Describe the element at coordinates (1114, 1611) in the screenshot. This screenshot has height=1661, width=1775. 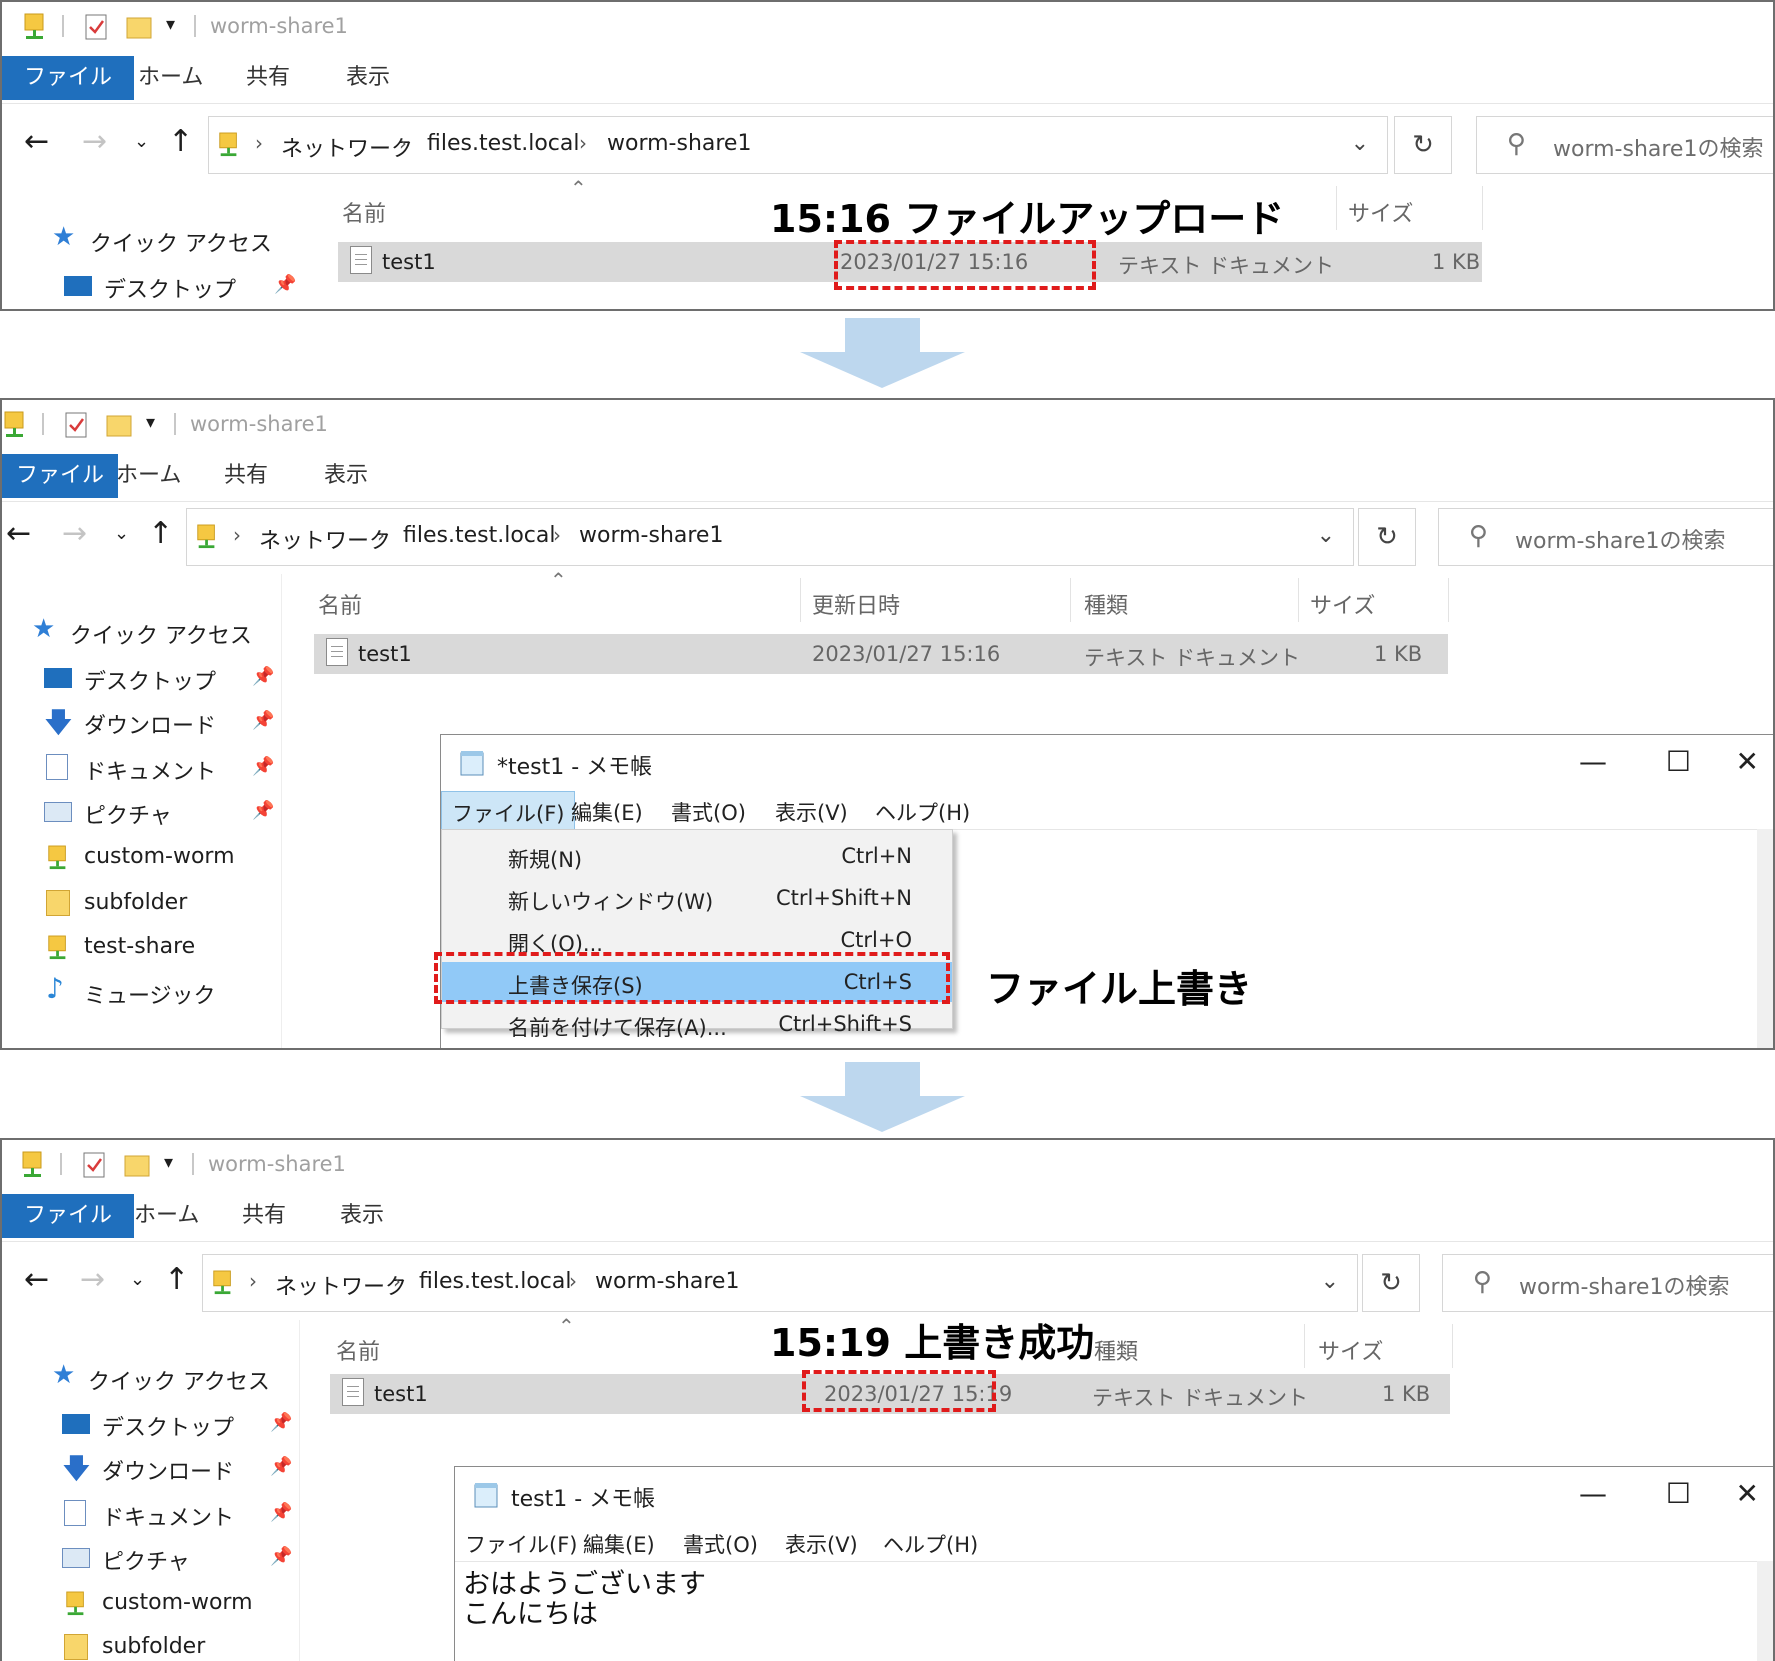
I see `notepad-text-area: おはようございます こんにちは` at that location.